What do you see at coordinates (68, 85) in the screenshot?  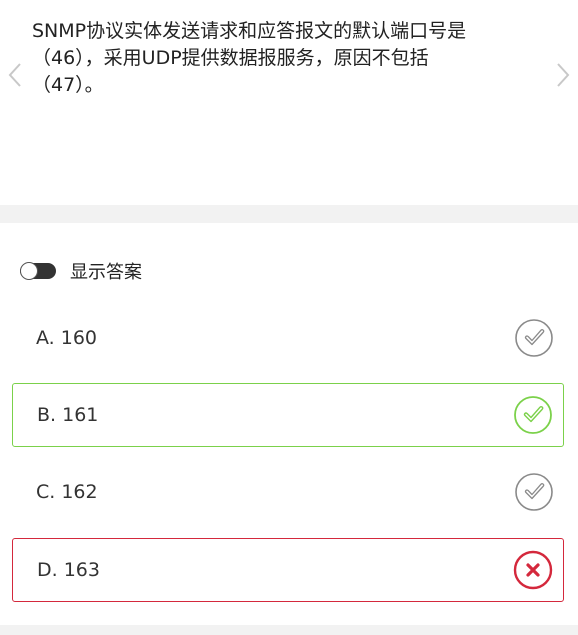 I see `question-line: （47）。` at bounding box center [68, 85].